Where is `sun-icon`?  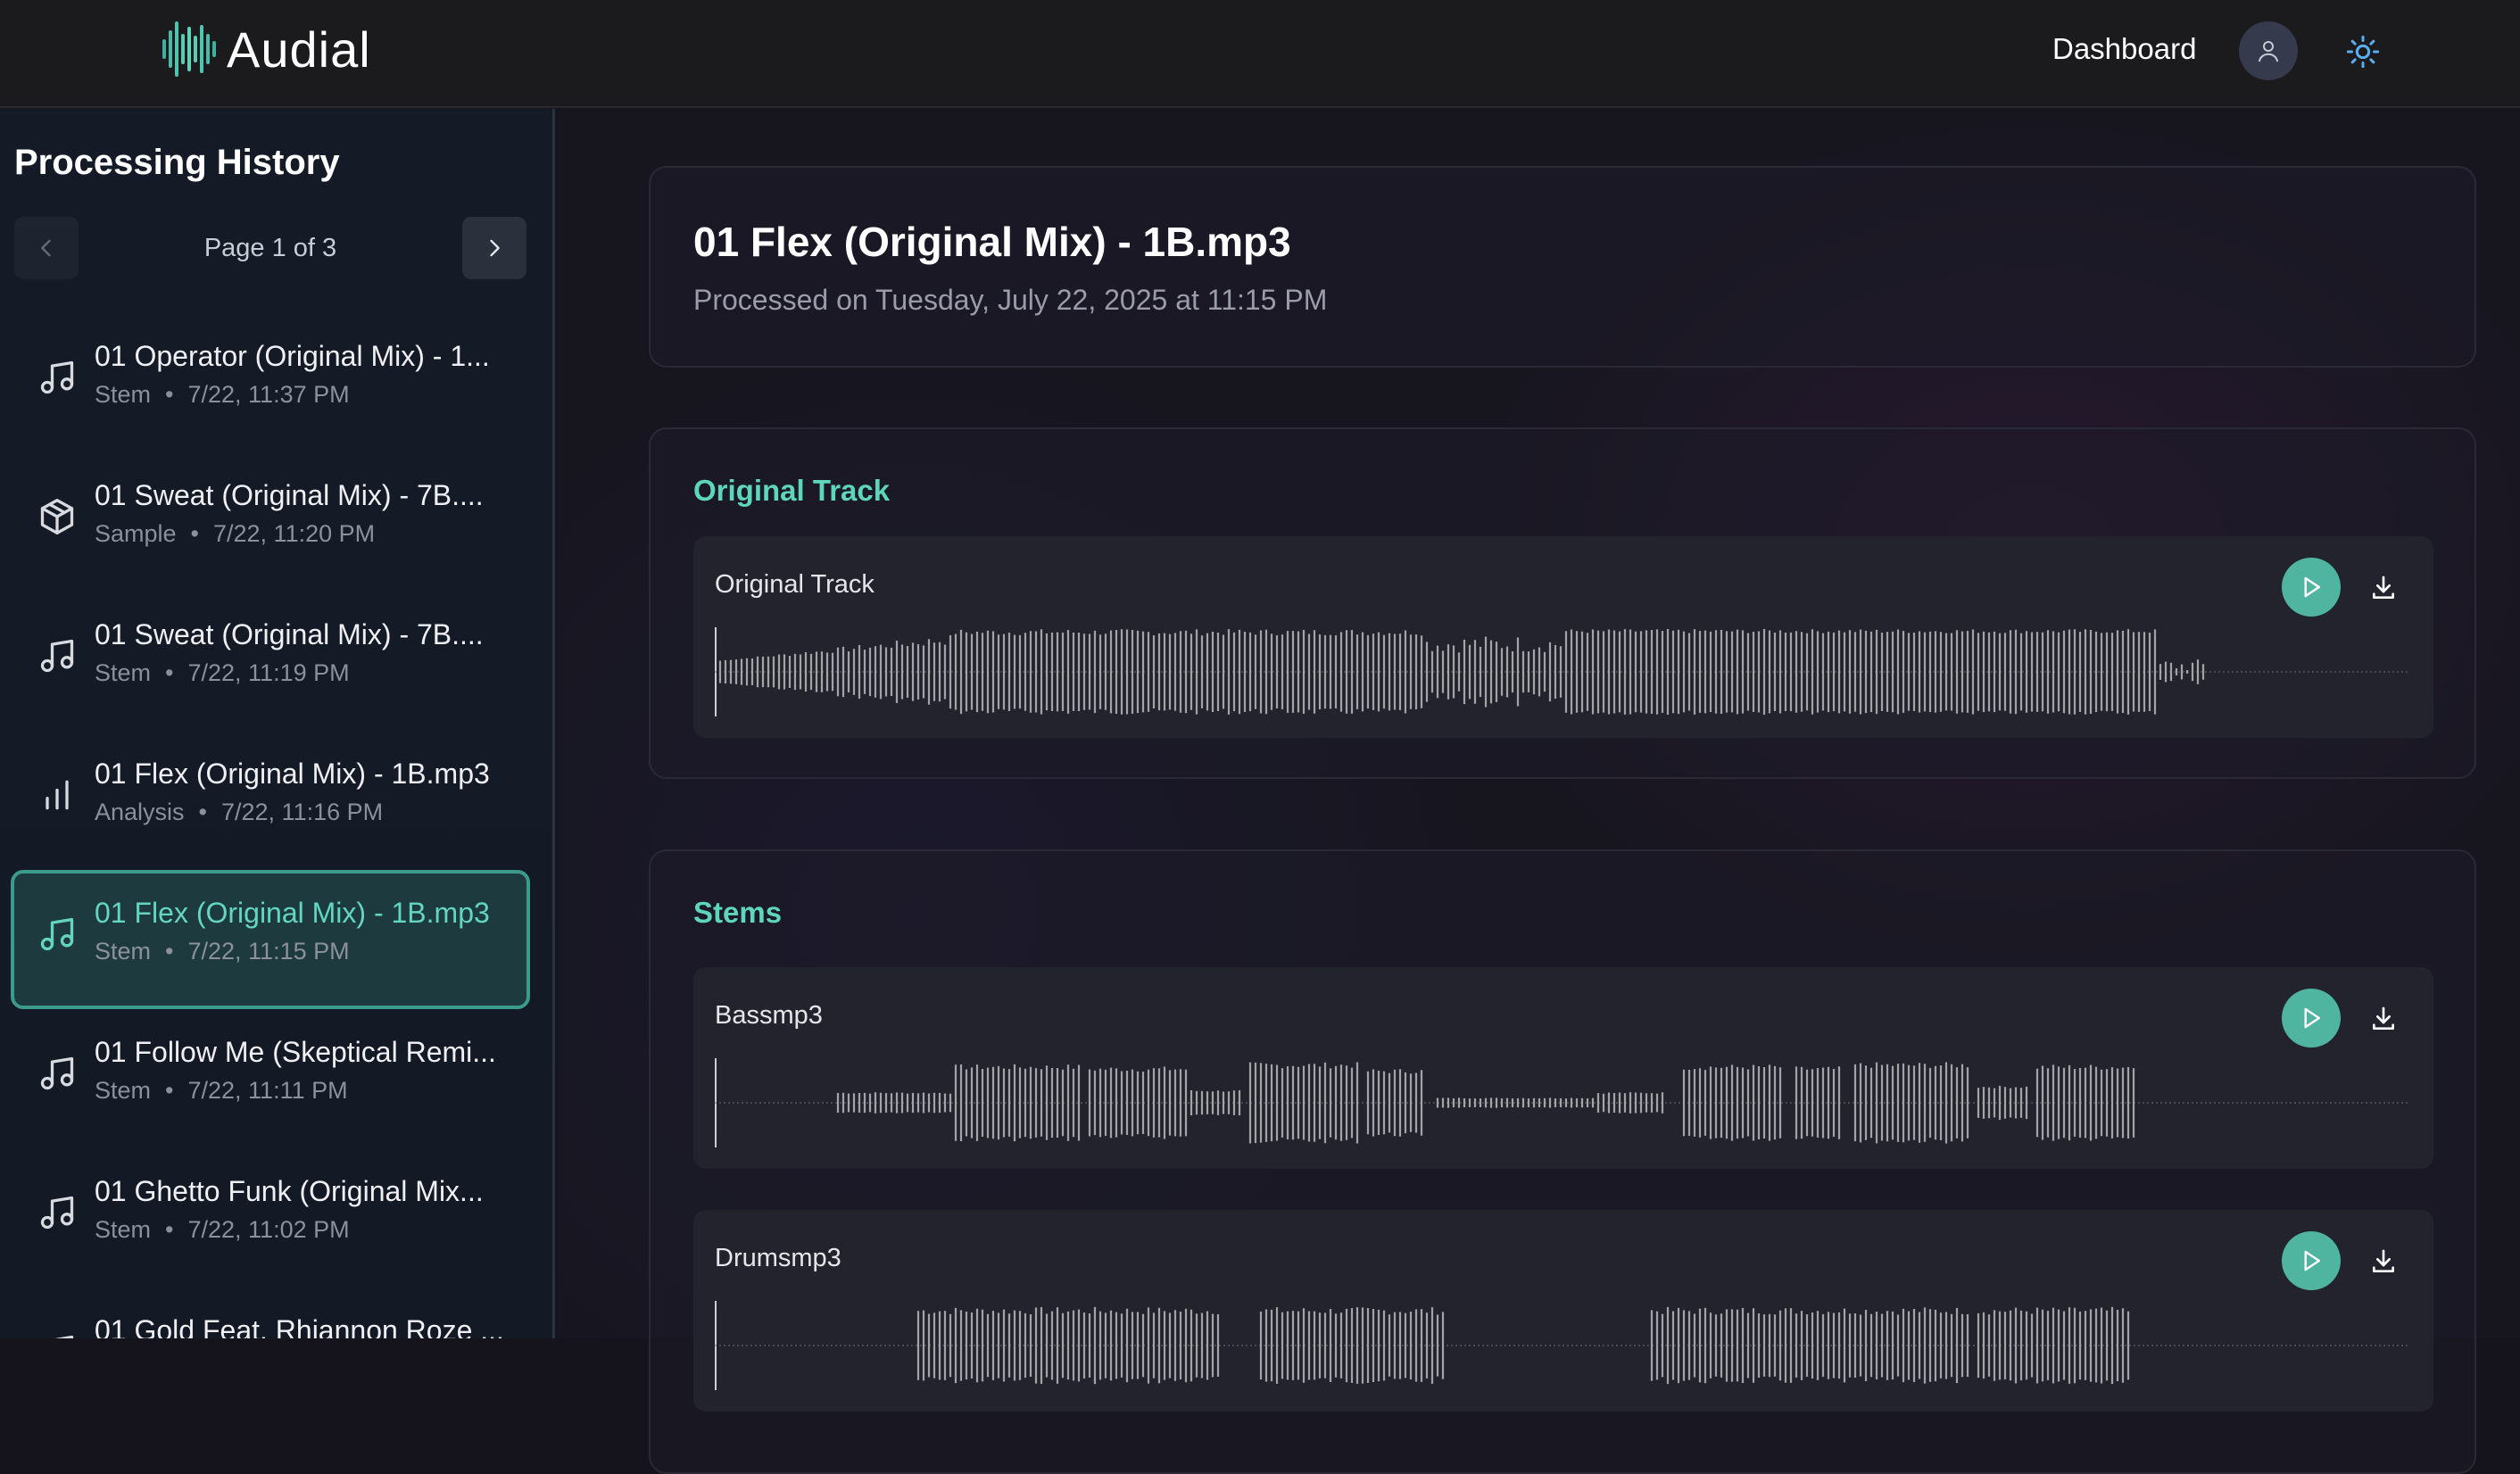
sun-icon is located at coordinates (2363, 52).